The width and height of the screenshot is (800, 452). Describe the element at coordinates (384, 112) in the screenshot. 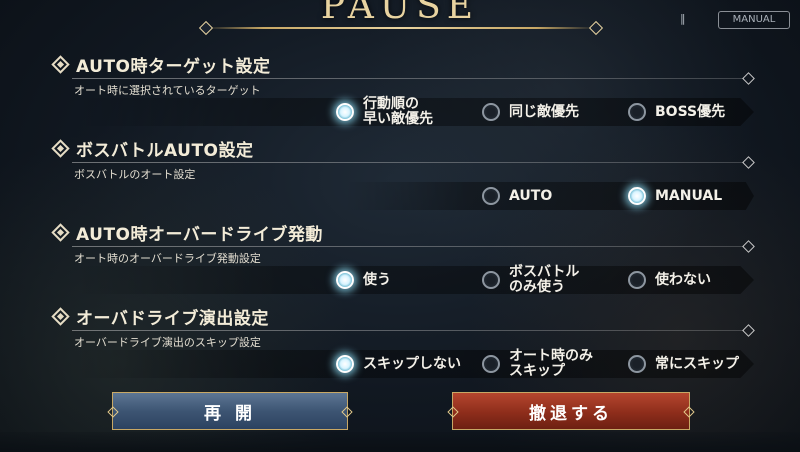

I see `option-action-order: 行動順の 早い敵優先` at that location.